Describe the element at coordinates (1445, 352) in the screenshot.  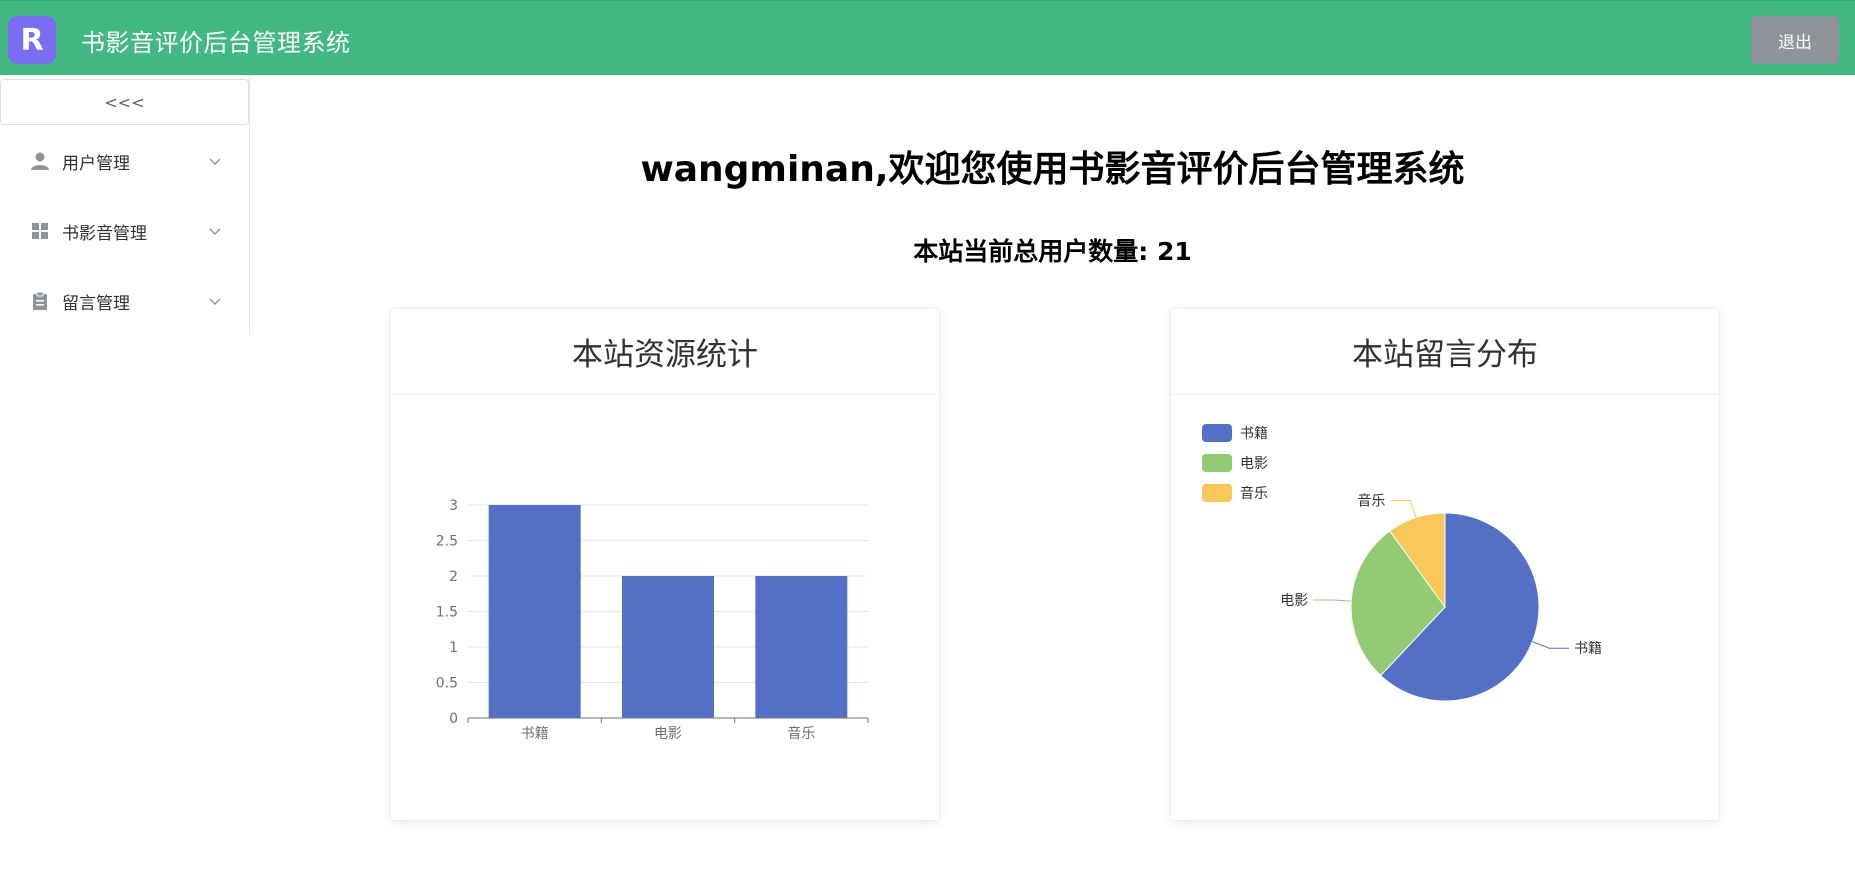
I see `card-title: 本站留言分布` at that location.